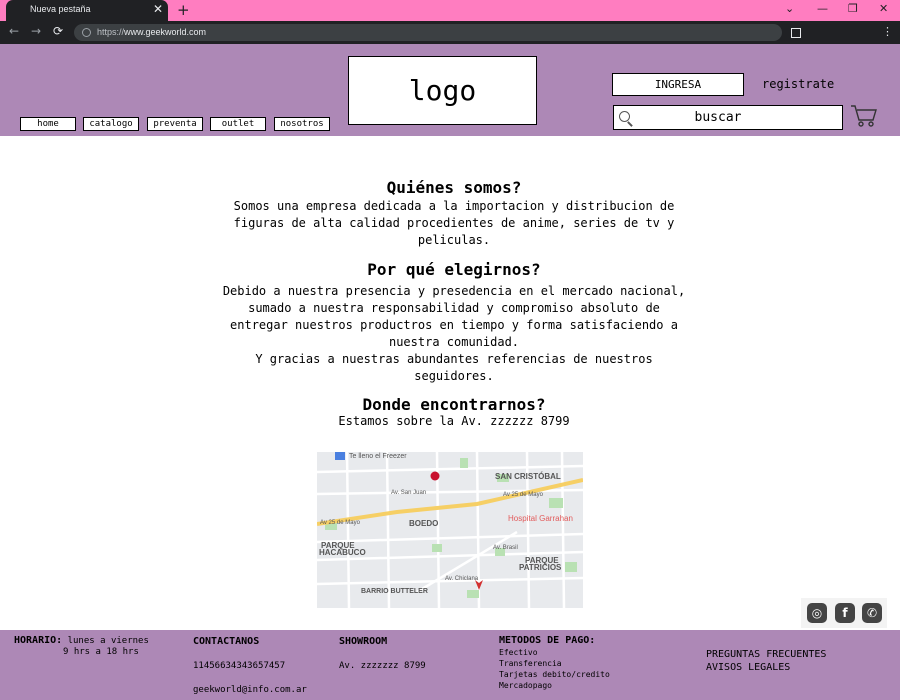  I want to click on map-label-barrio-butteler: BARRIO BUTTELER, so click(394, 591).